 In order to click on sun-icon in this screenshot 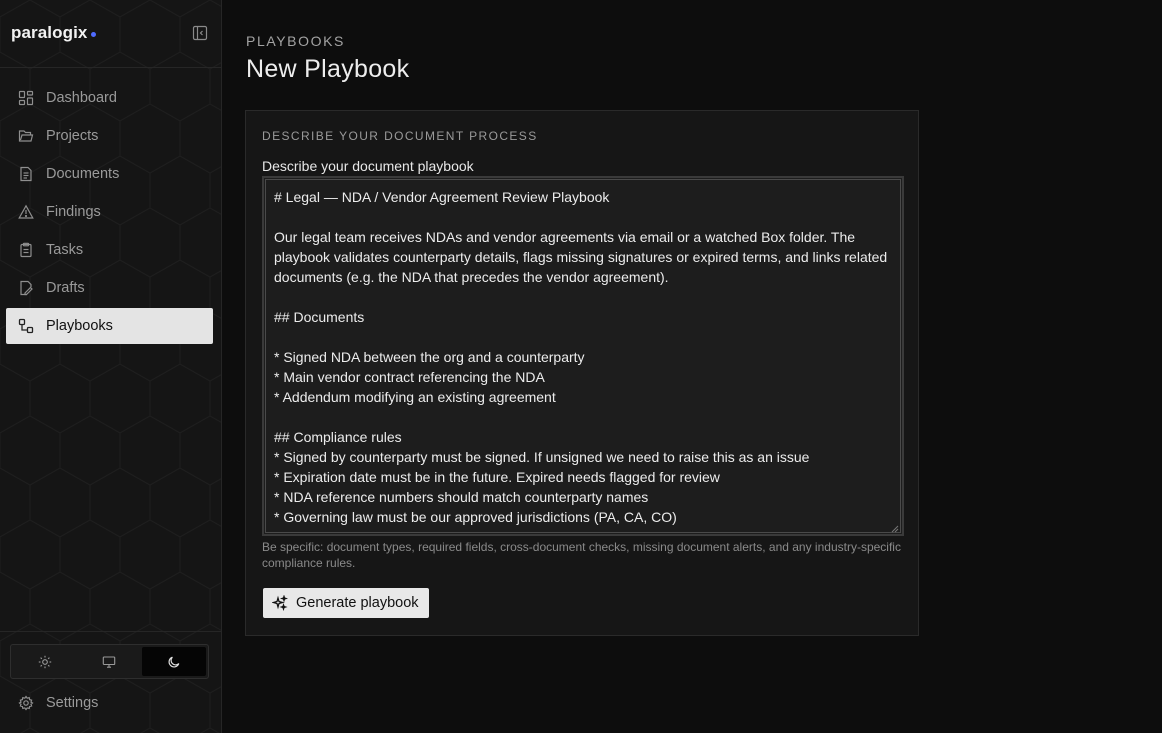, I will do `click(45, 661)`.